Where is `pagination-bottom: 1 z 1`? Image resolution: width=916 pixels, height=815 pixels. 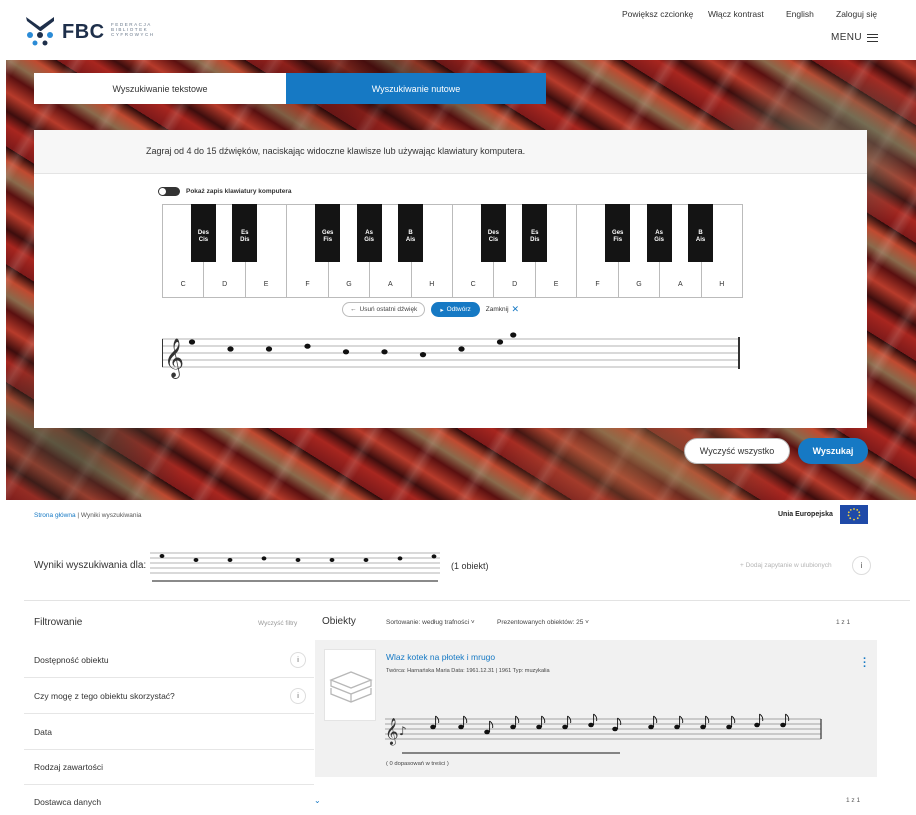
pagination-bottom: 1 z 1 is located at coordinates (853, 800).